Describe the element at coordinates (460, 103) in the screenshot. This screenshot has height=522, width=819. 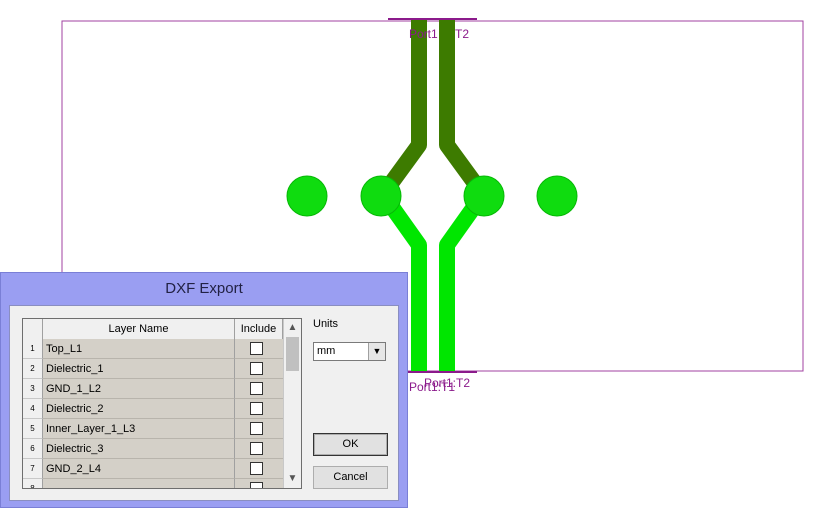
I see `trace-dark-right` at that location.